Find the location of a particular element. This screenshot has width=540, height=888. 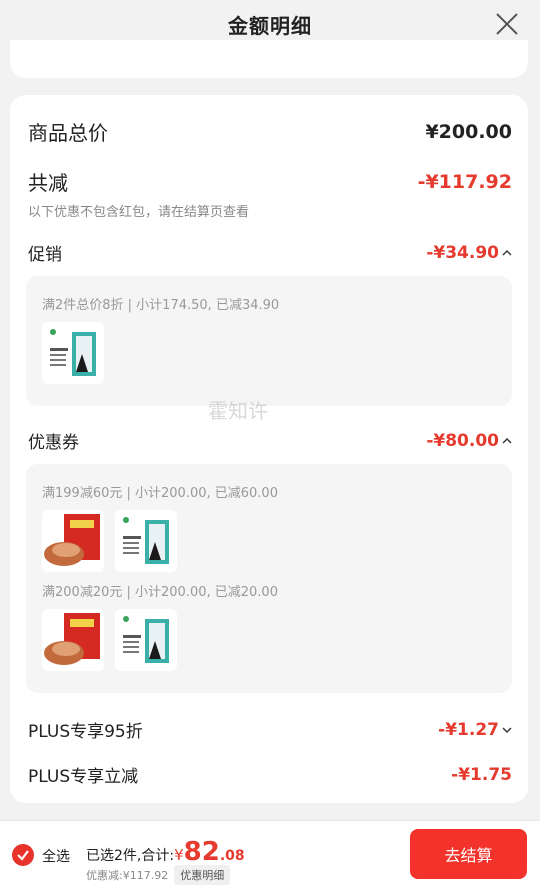

reduce-label: 共减 is located at coordinates (48, 183).